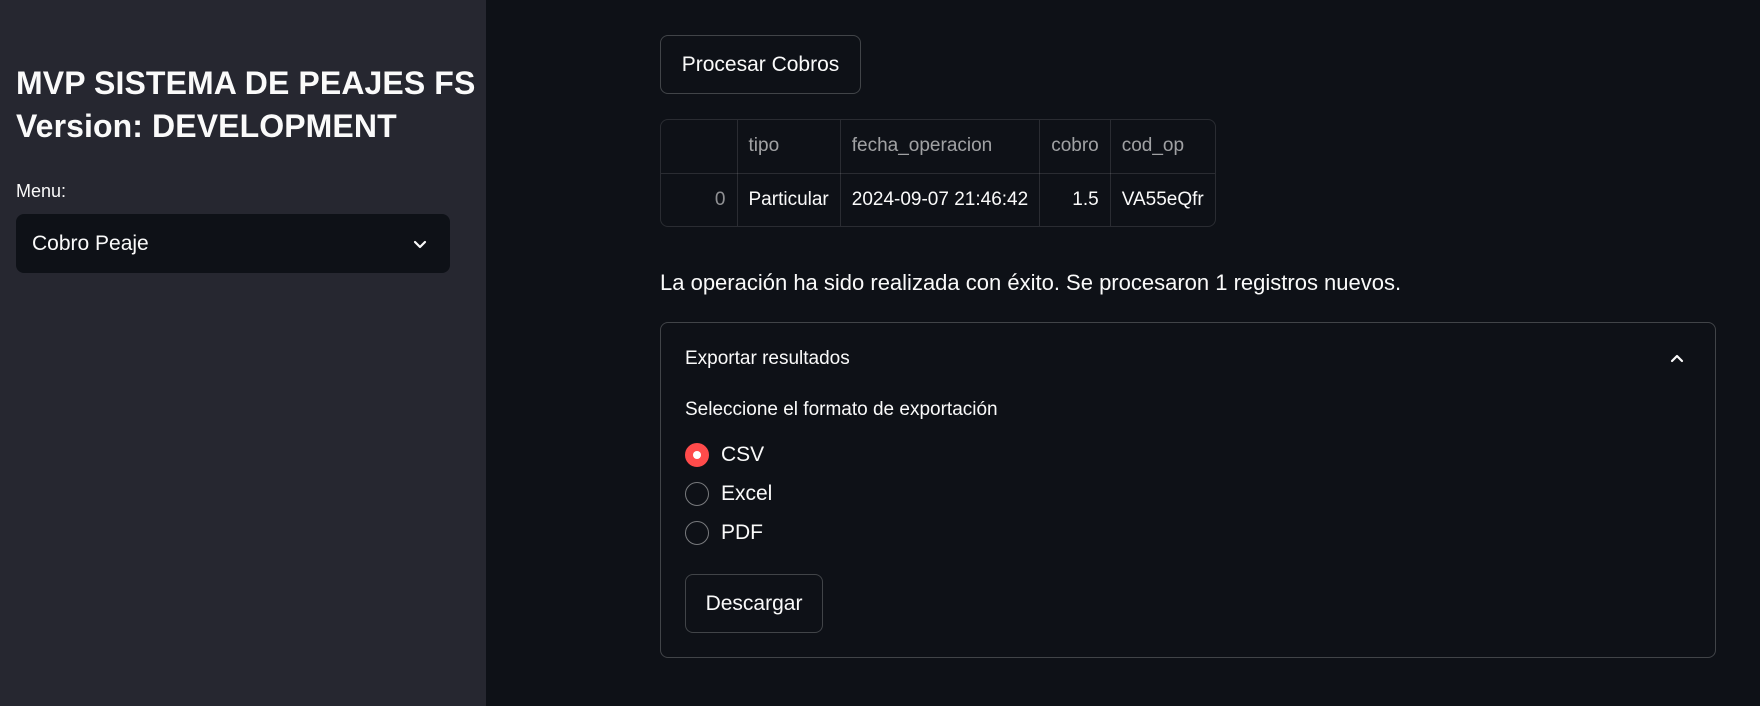 Image resolution: width=1760 pixels, height=706 pixels. Describe the element at coordinates (206, 126) in the screenshot. I see `app-version-line: Version: DEVELOPMENT` at that location.